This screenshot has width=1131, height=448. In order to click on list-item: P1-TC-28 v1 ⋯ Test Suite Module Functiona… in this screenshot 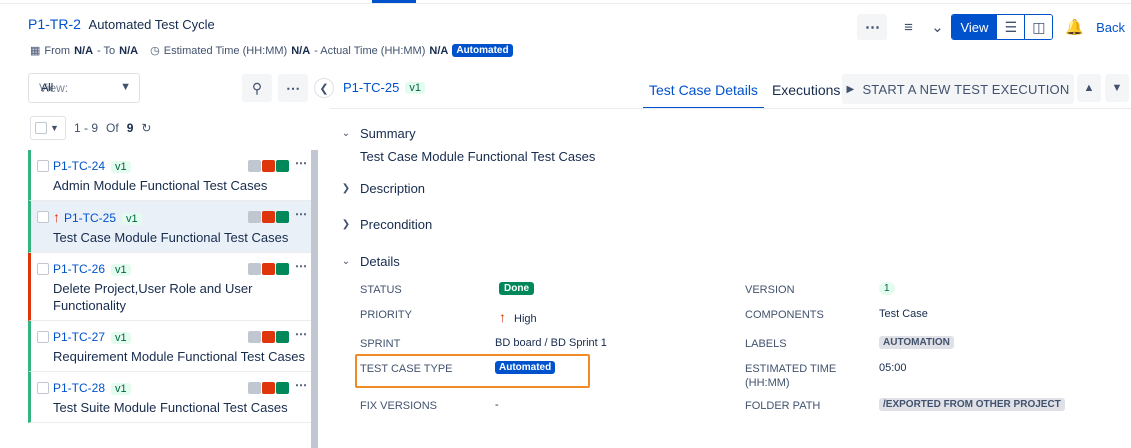, I will do `click(169, 397)`.